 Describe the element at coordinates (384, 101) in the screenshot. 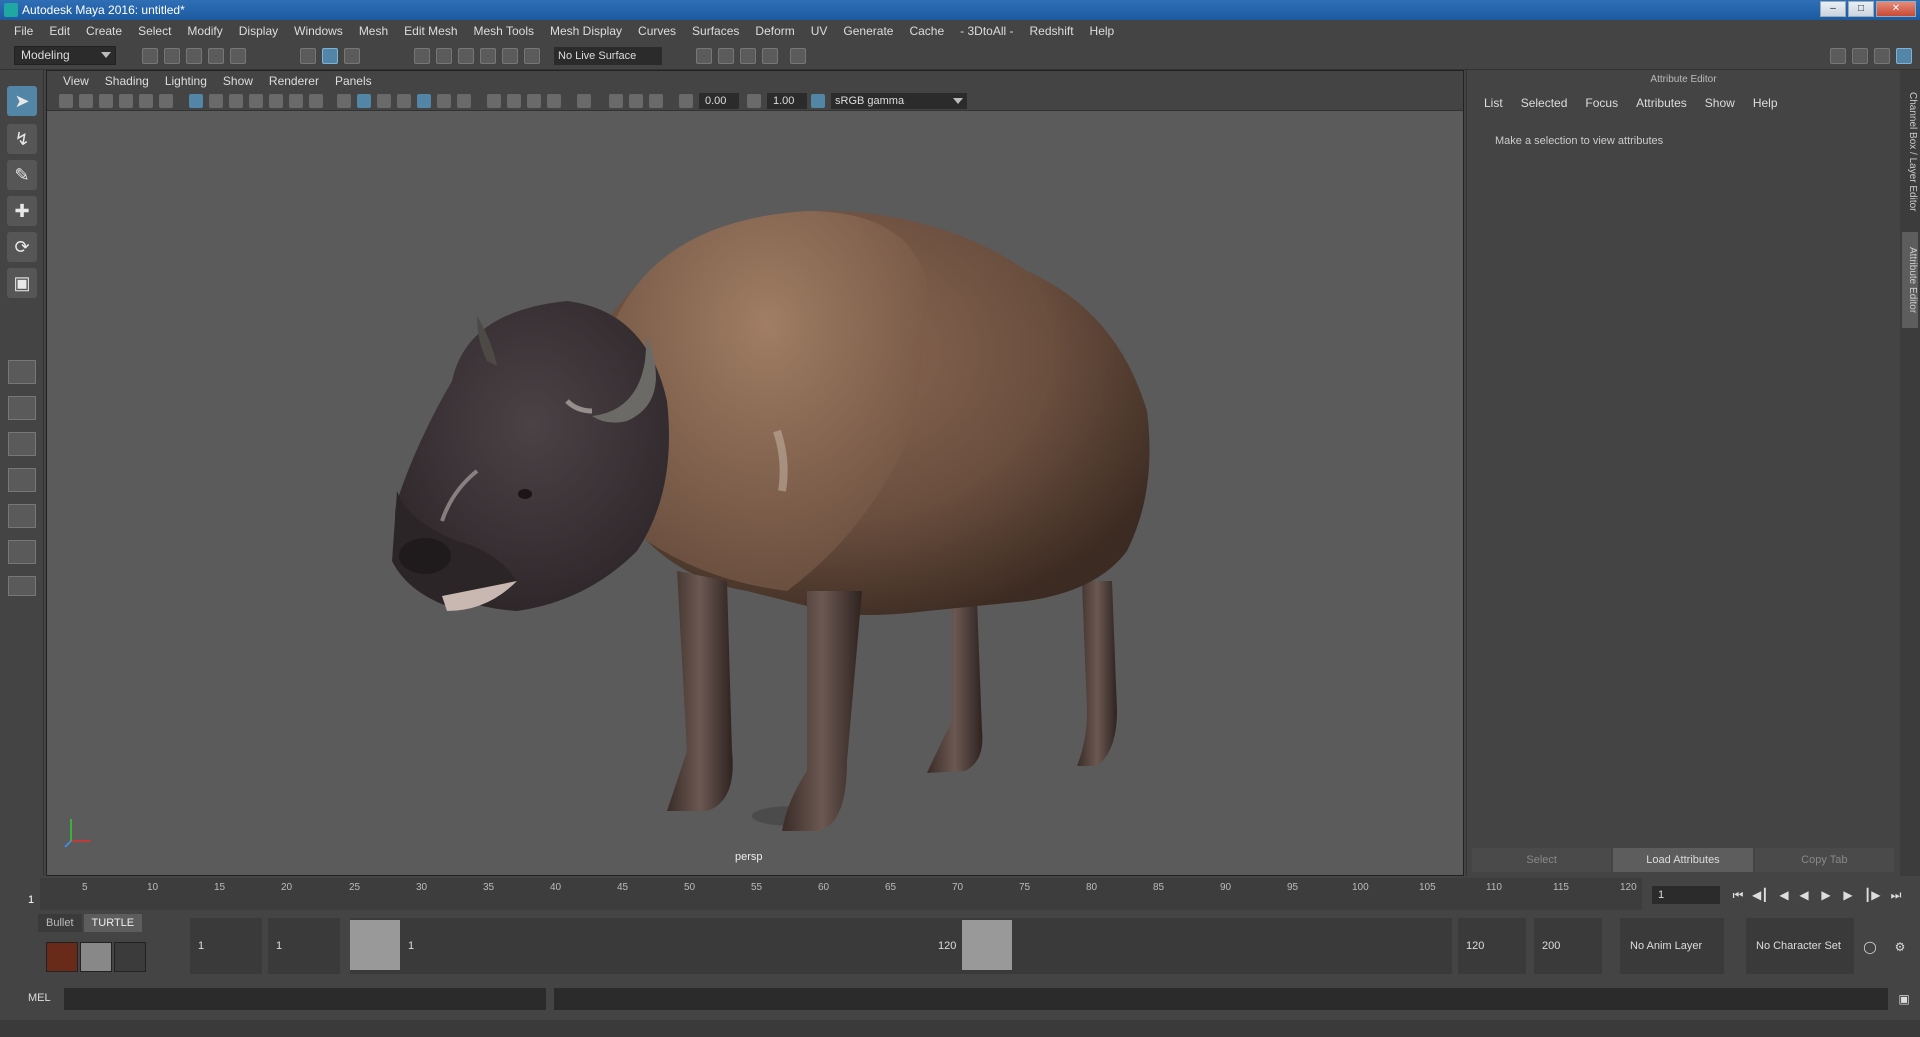

I see `default-lighting-icon` at that location.